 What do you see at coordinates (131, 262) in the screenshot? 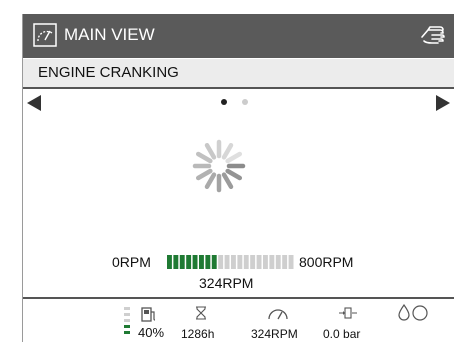
I see `rpm-min-label: 0RPM` at bounding box center [131, 262].